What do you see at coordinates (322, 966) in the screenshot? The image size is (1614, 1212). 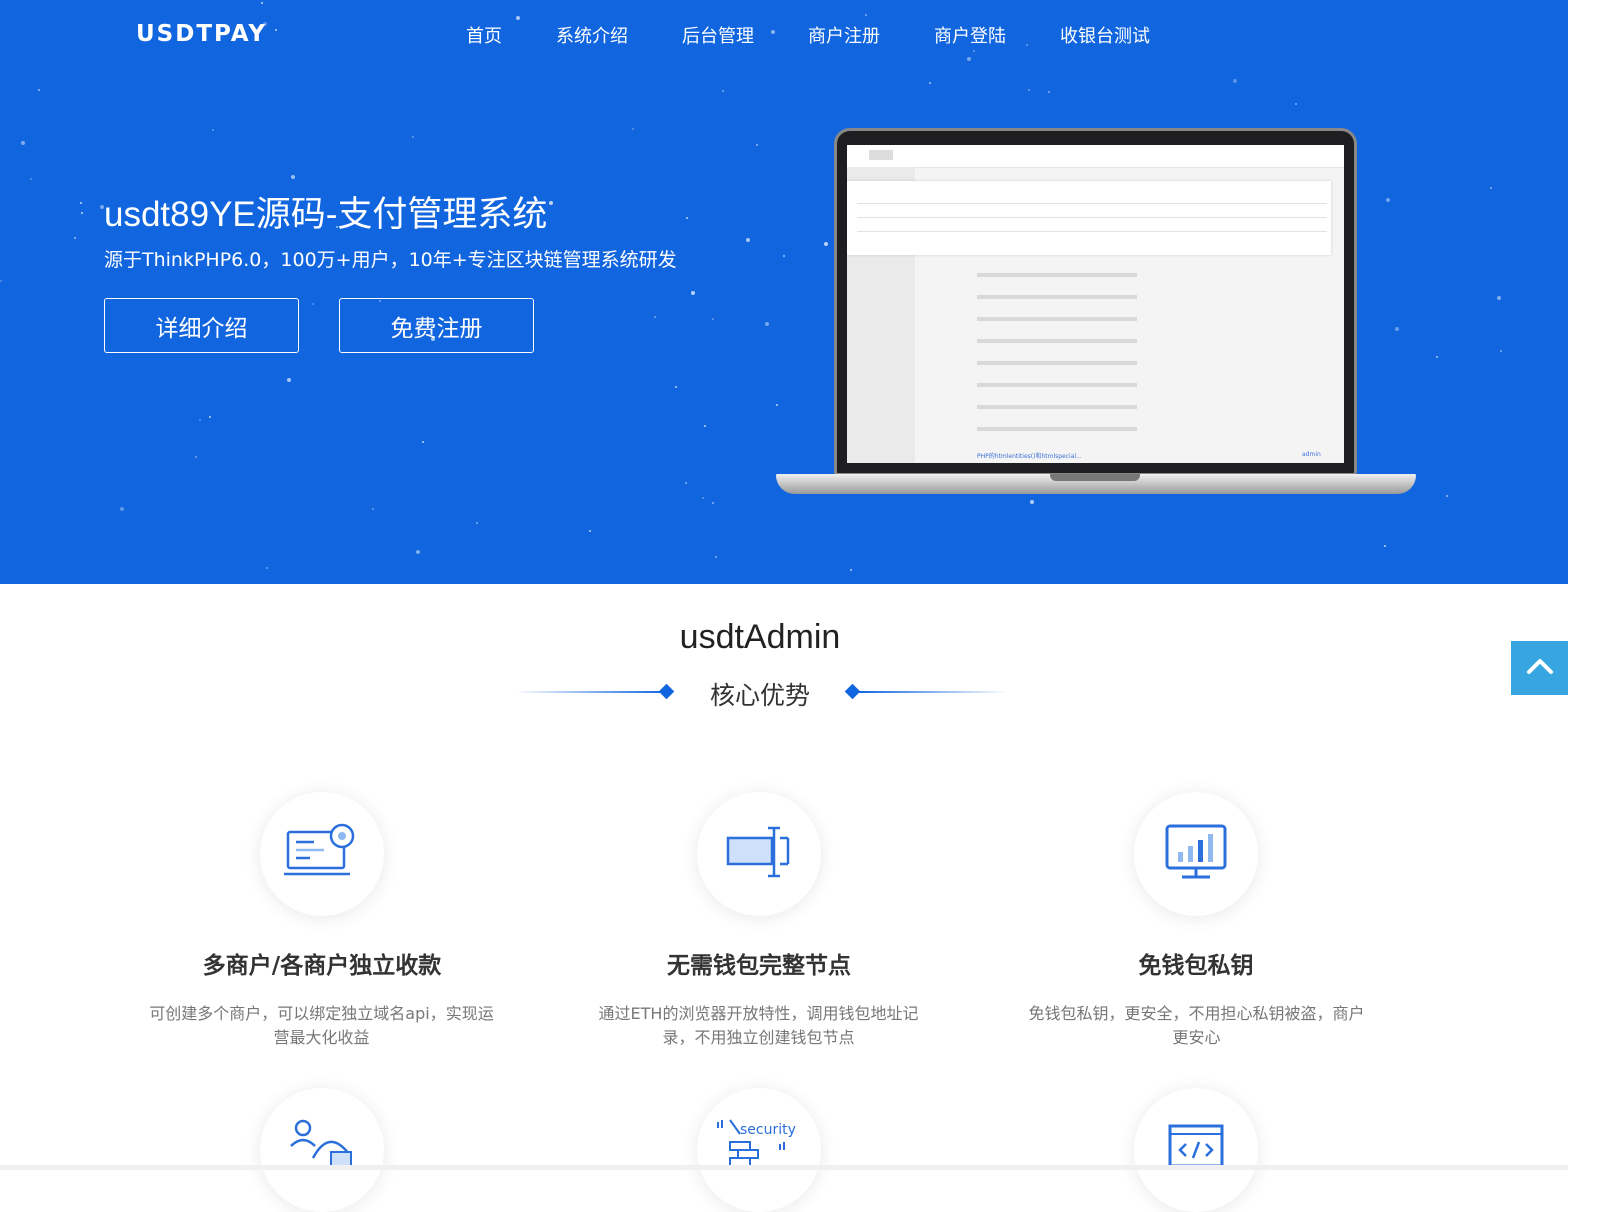 I see `feature-title: 多商户/各商户独立收款` at bounding box center [322, 966].